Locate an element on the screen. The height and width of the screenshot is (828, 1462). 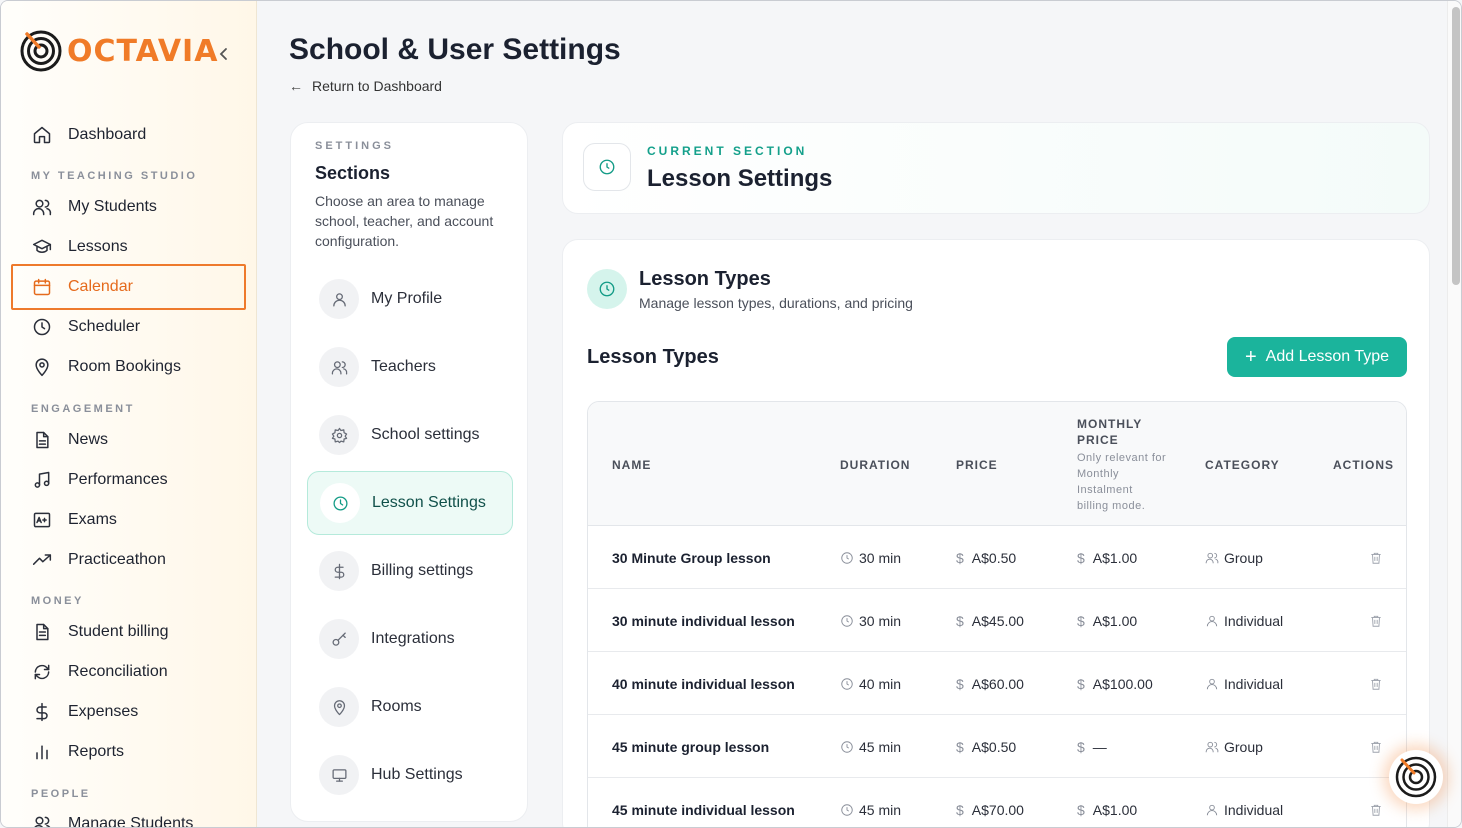
section-item-hub-settings: Hub Settings is located at coordinates (410, 775).